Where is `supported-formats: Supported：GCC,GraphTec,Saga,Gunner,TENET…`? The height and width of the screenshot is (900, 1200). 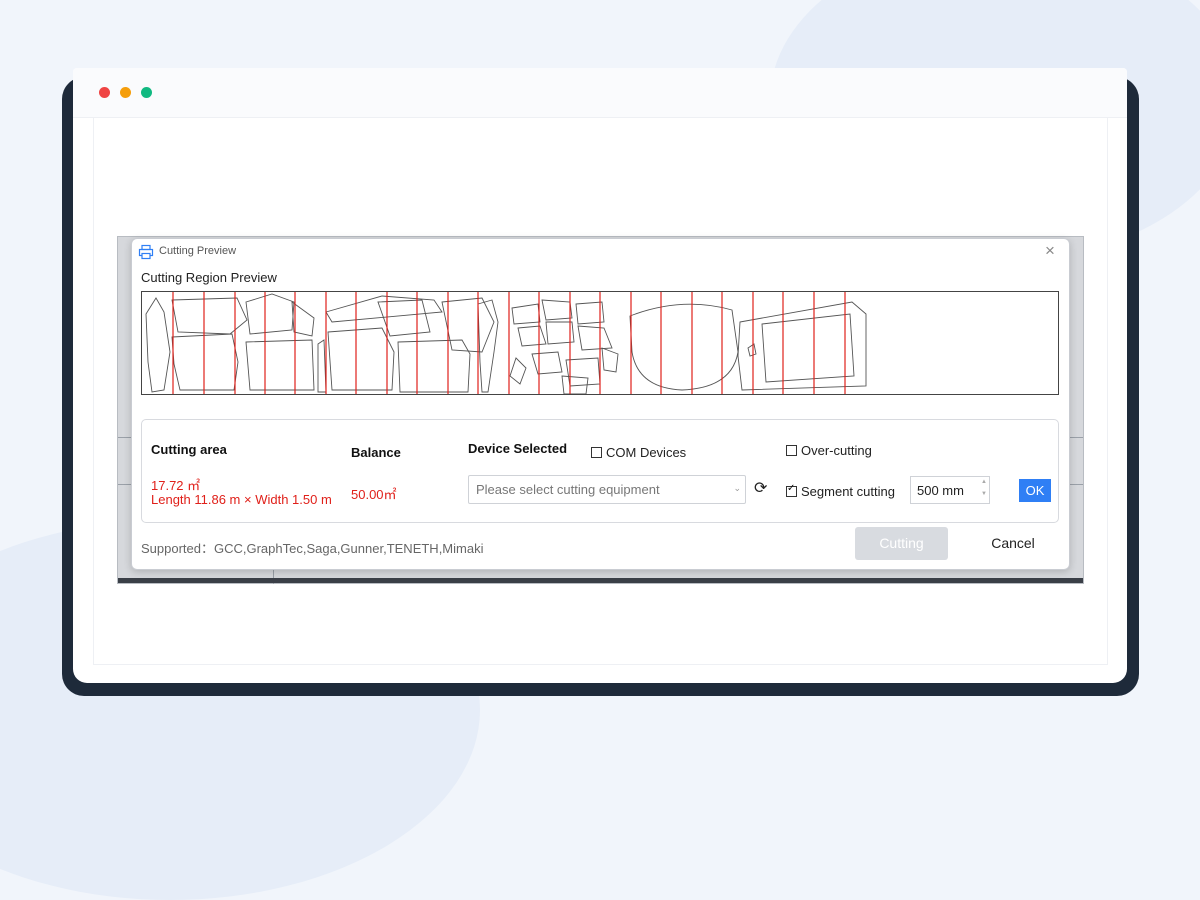
supported-formats: Supported：GCC,GraphTec,Saga,Gunner,TENET… is located at coordinates (312, 548).